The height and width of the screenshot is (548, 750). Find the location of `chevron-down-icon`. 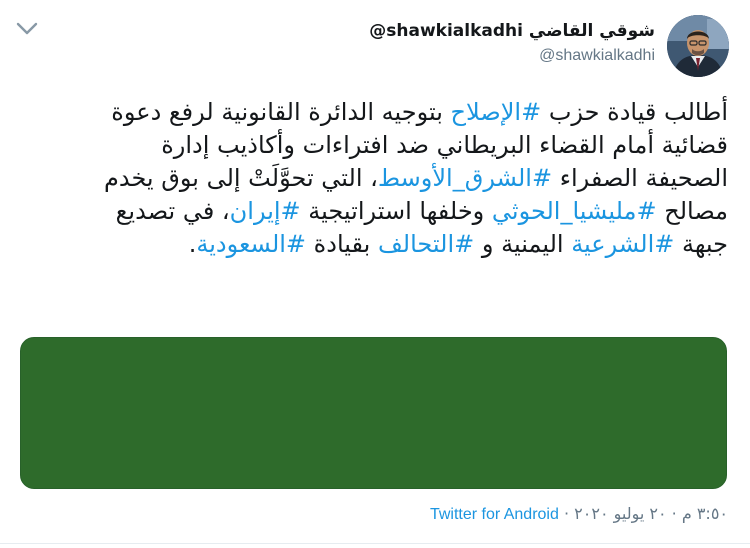

chevron-down-icon is located at coordinates (27, 28).